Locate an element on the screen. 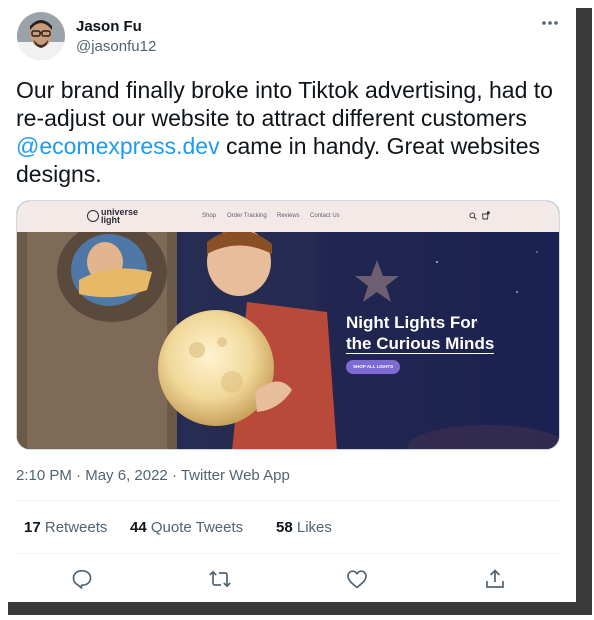 The image size is (594, 620). likes-stat: 58 Likes is located at coordinates (304, 527).